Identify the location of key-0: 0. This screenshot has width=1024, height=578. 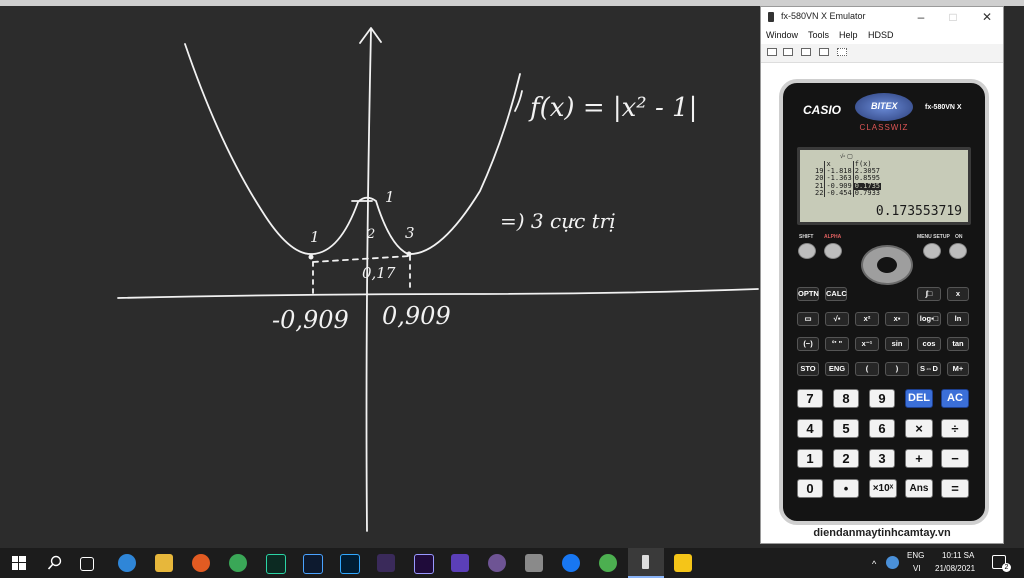
(810, 488).